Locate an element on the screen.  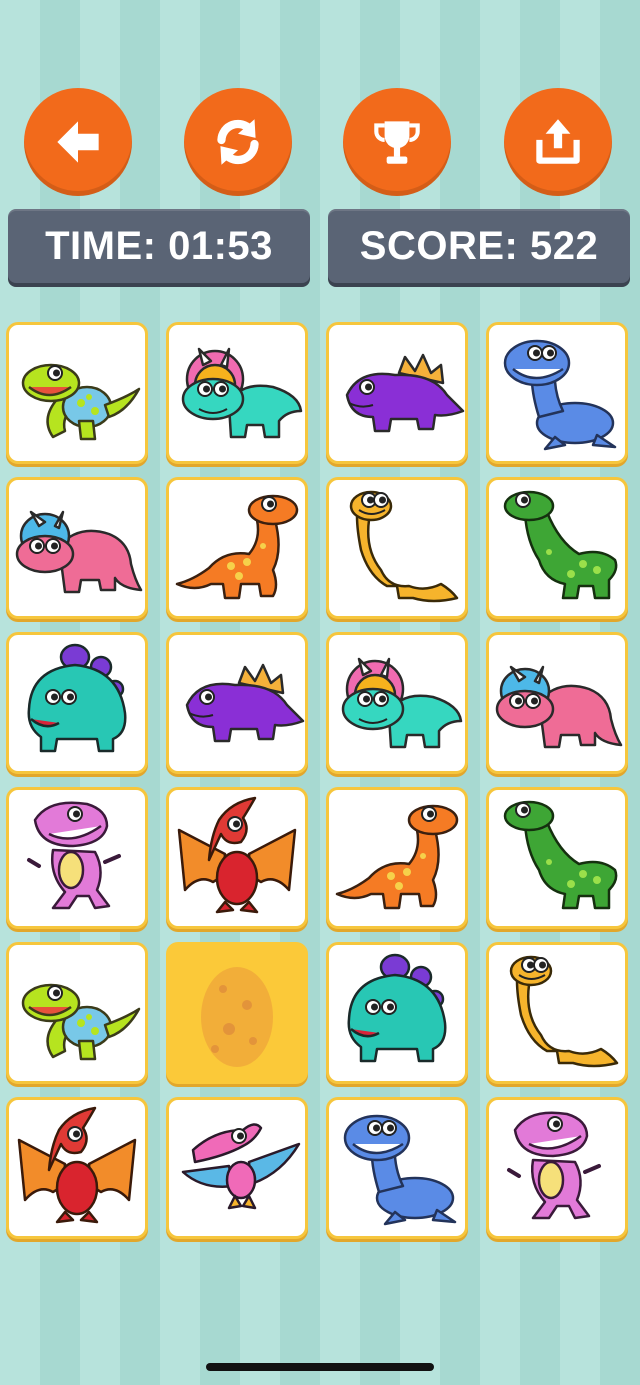
share-button is located at coordinates (558, 142).